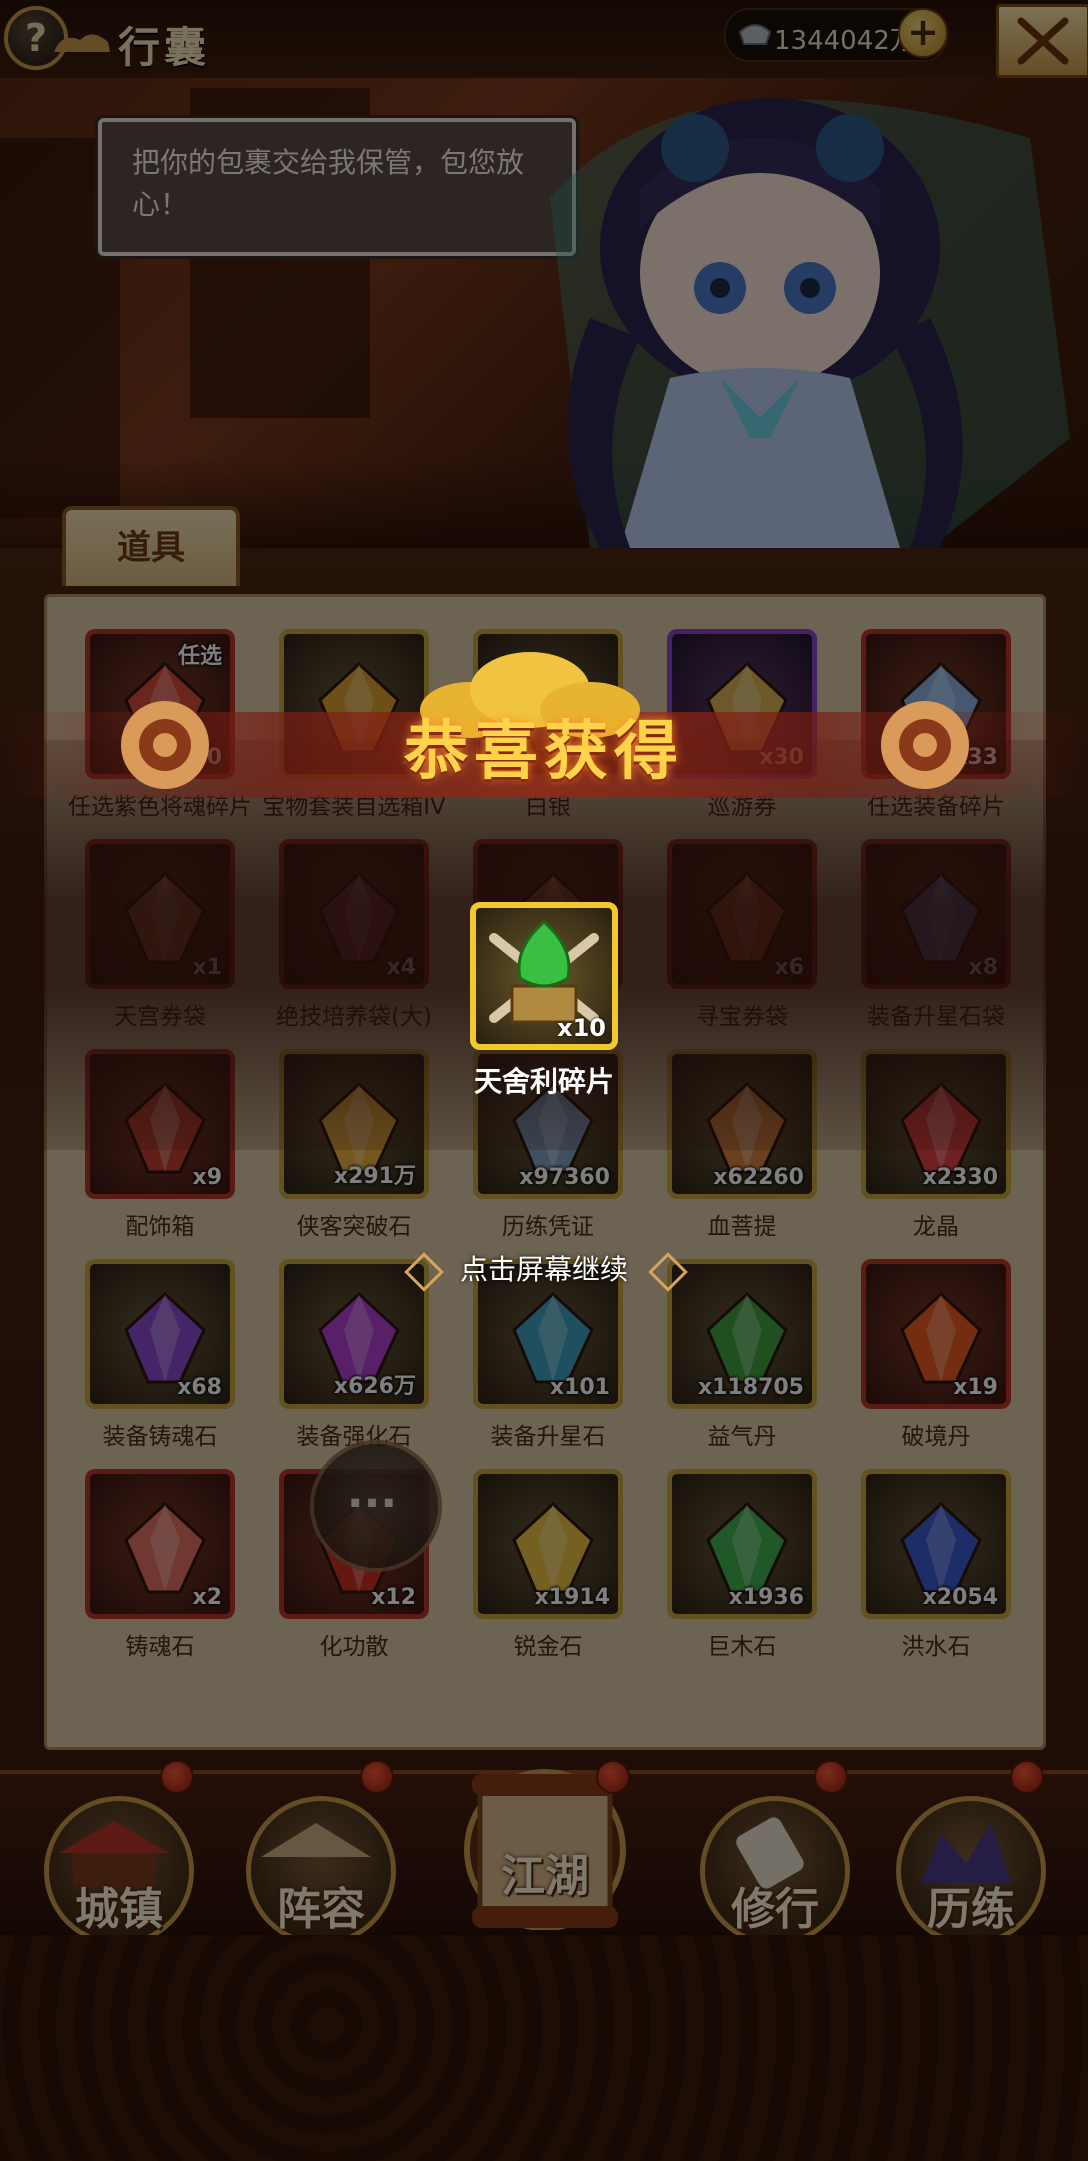  Describe the element at coordinates (543, 1269) in the screenshot. I see `continue-hint: 点击屏幕继续` at that location.